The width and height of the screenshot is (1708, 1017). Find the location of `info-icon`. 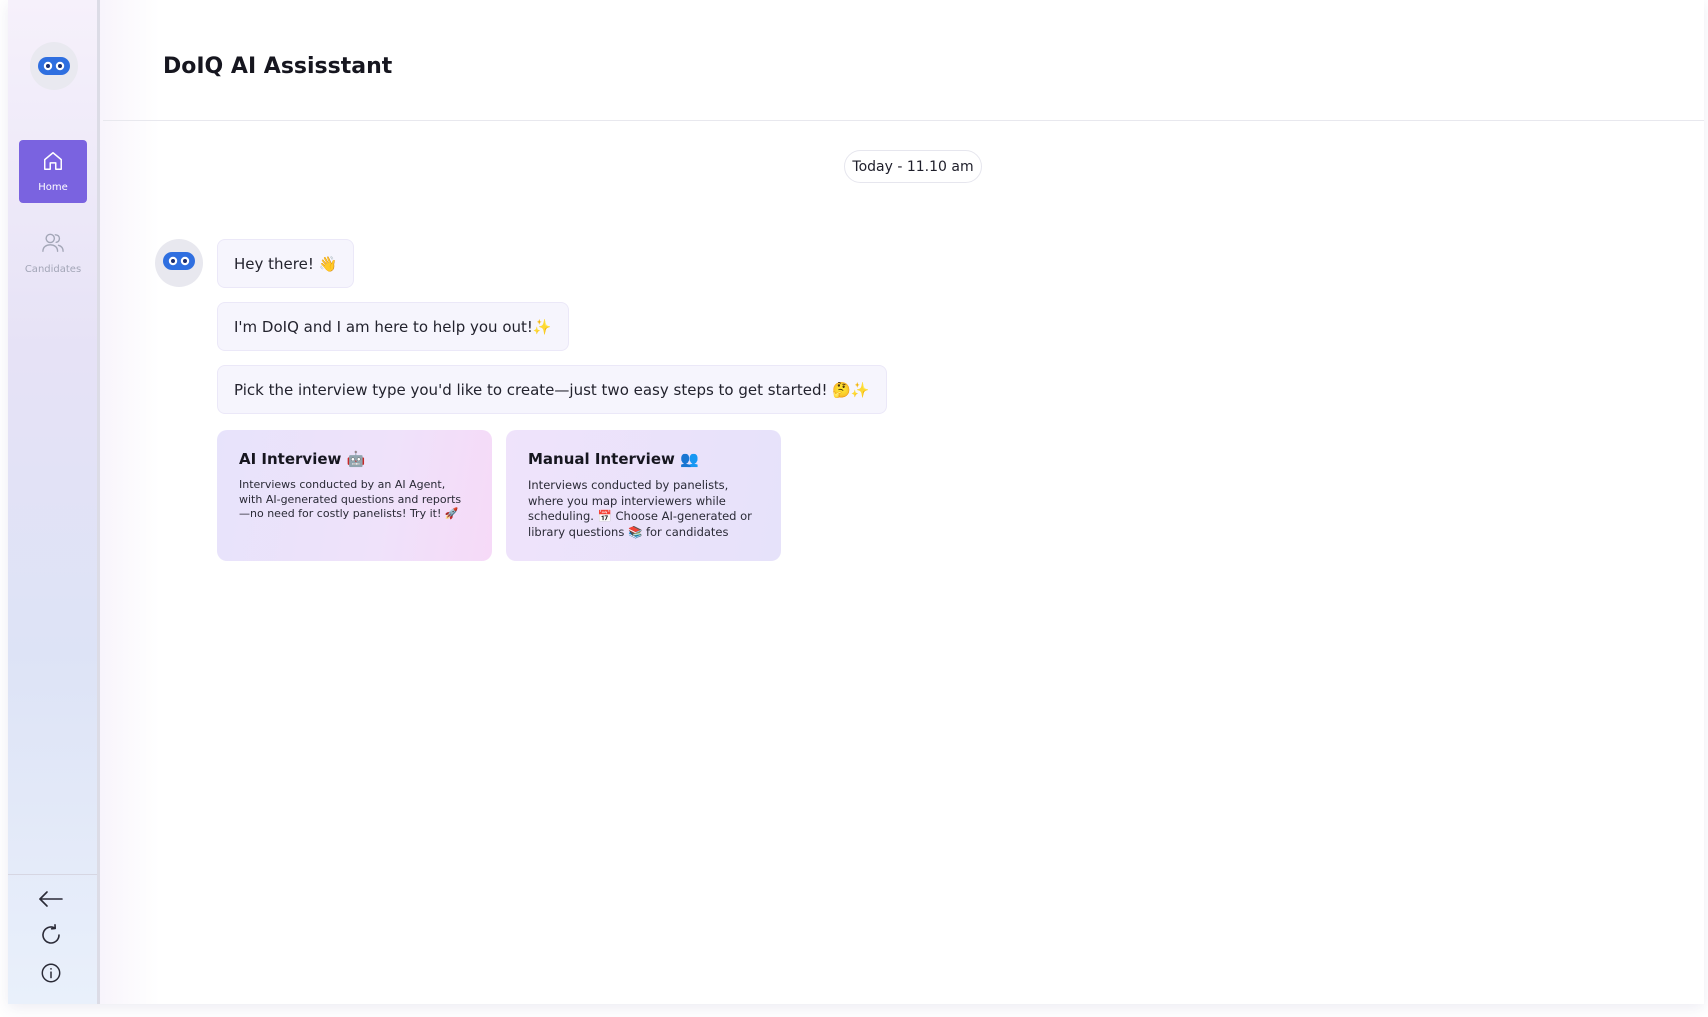

info-icon is located at coordinates (51, 975).